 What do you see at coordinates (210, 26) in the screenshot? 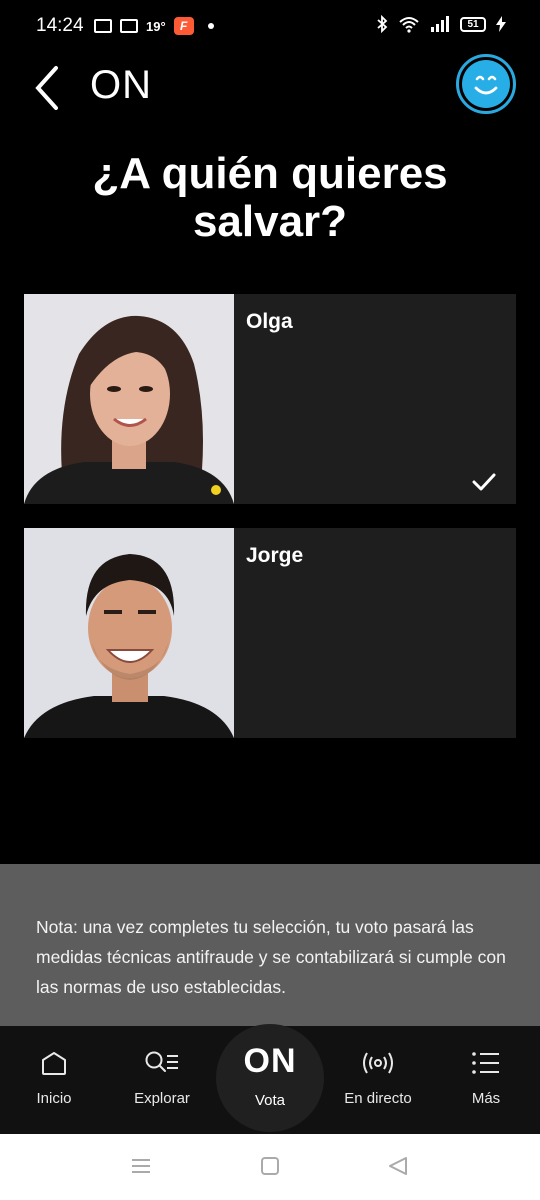
I see `more-notifications-dot-icon` at bounding box center [210, 26].